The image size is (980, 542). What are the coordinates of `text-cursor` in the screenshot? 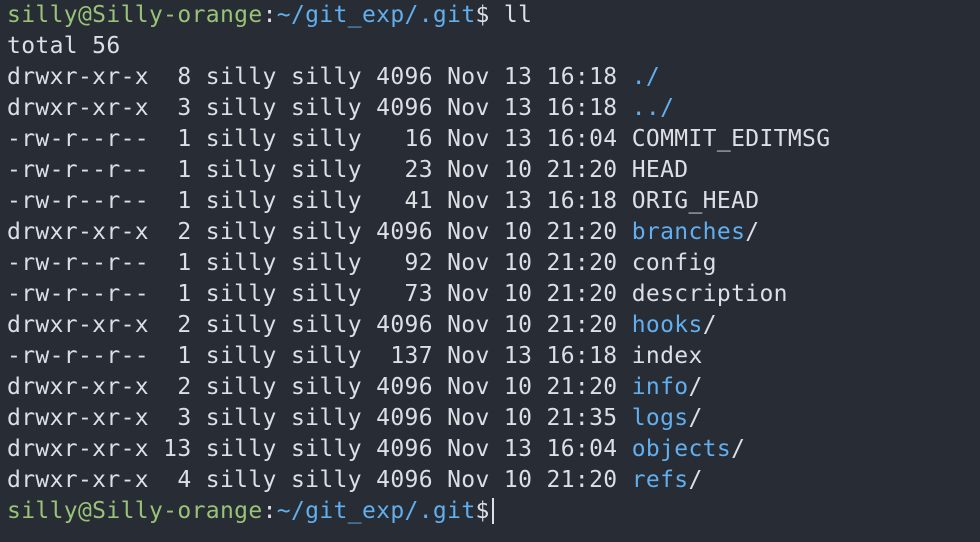 It's located at (492, 511).